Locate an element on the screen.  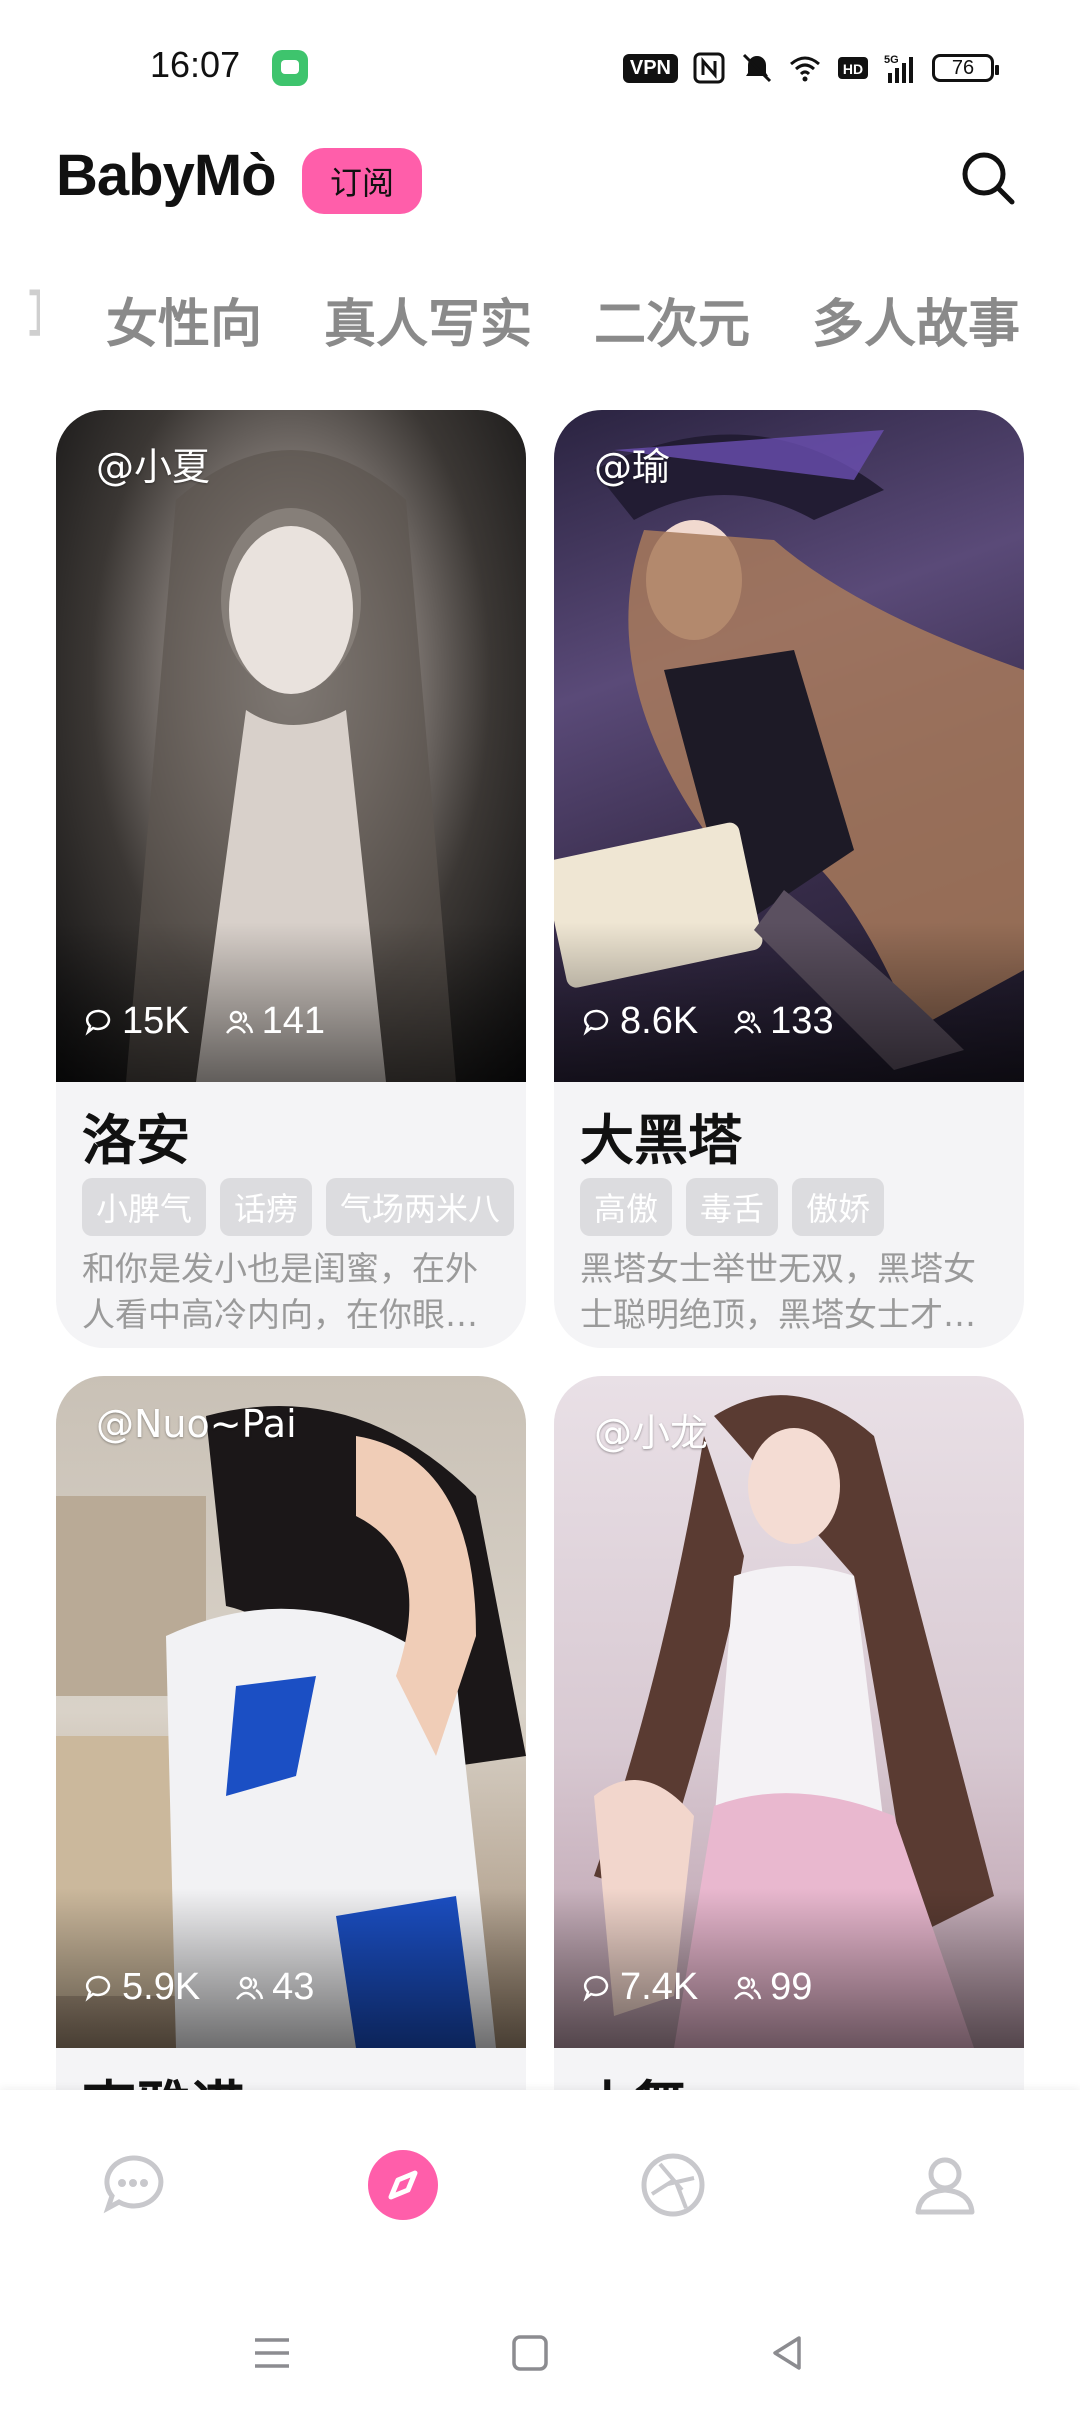
tab-female: 女性向 is located at coordinates (184, 319).